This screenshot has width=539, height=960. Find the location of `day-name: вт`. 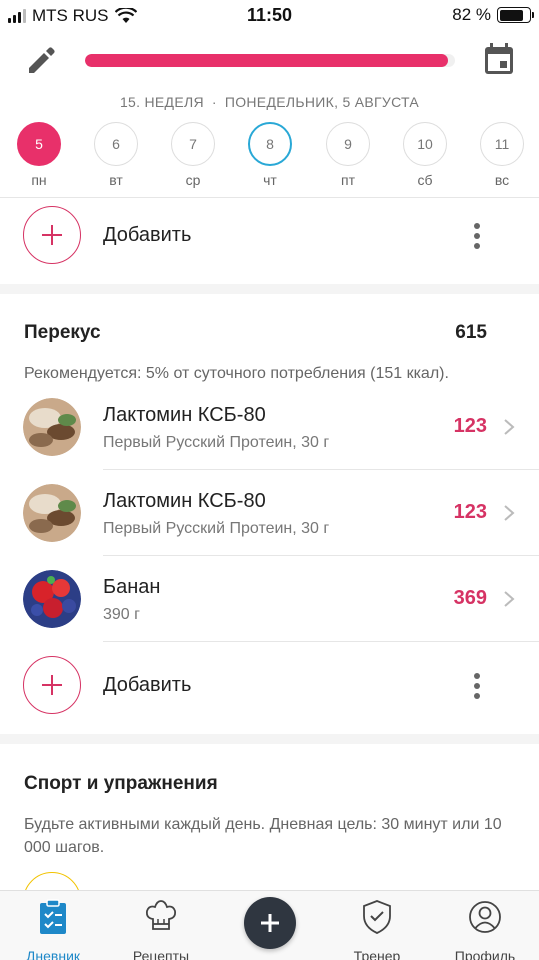

day-name: вт is located at coordinates (116, 180).